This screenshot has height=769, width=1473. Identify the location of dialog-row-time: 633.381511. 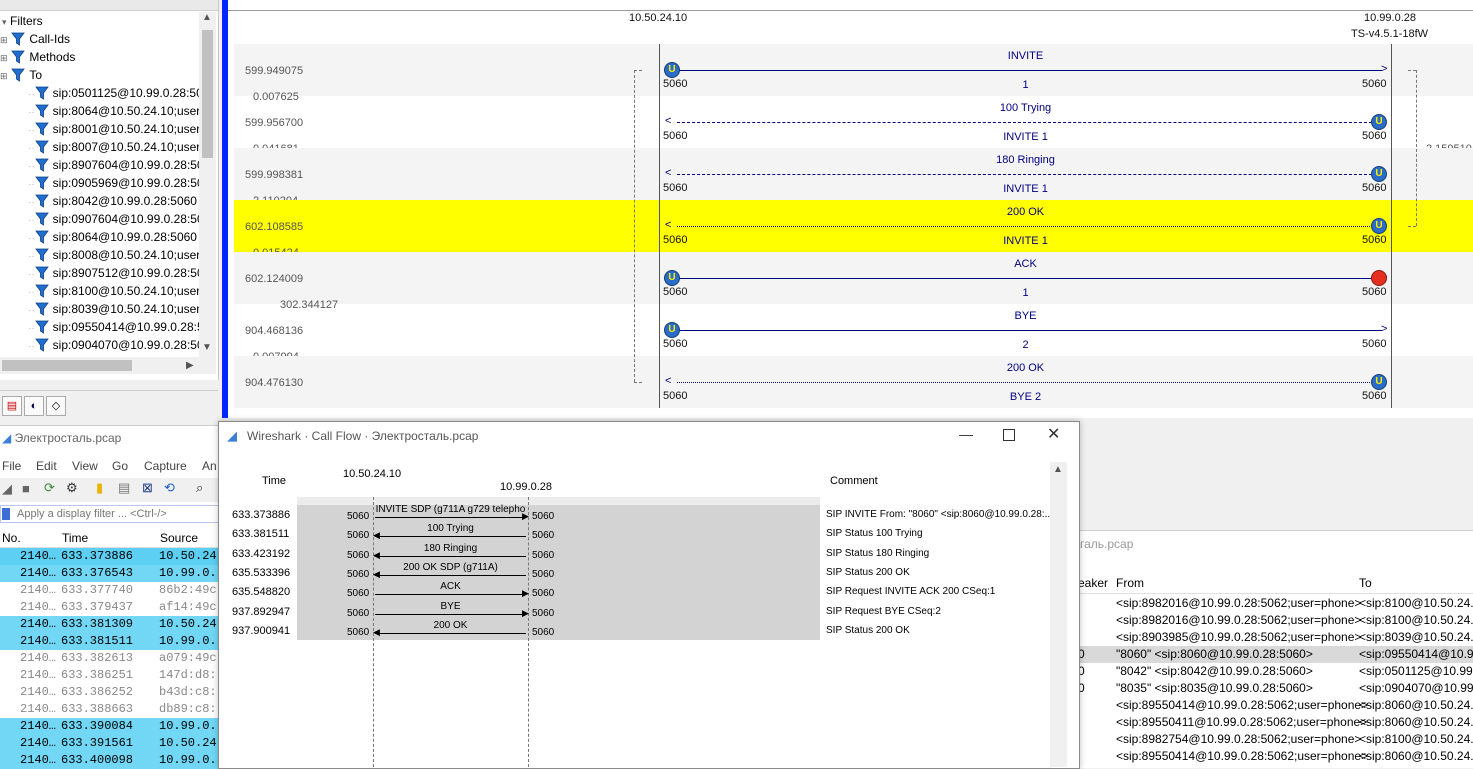
(260, 534).